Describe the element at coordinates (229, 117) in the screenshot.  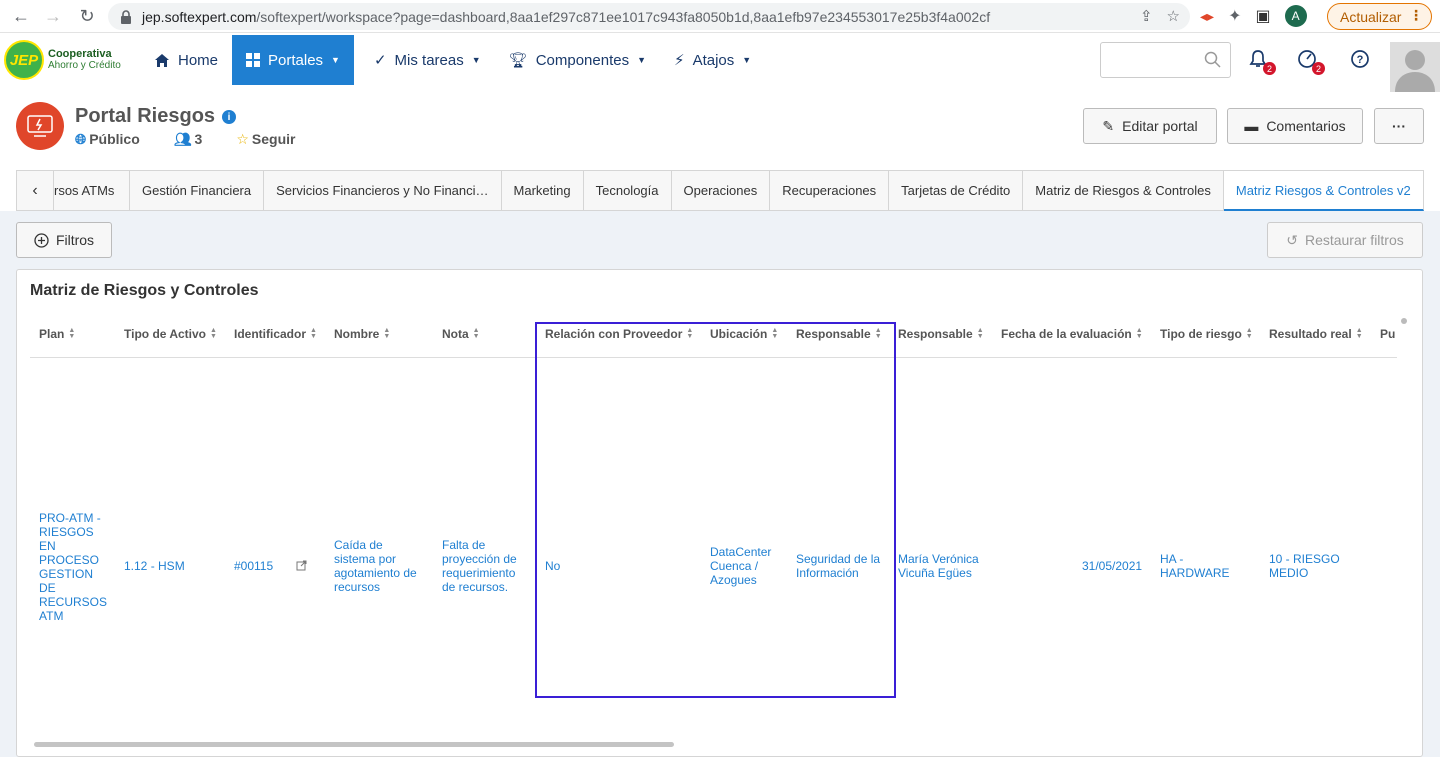
I see `info-icon: i` at that location.